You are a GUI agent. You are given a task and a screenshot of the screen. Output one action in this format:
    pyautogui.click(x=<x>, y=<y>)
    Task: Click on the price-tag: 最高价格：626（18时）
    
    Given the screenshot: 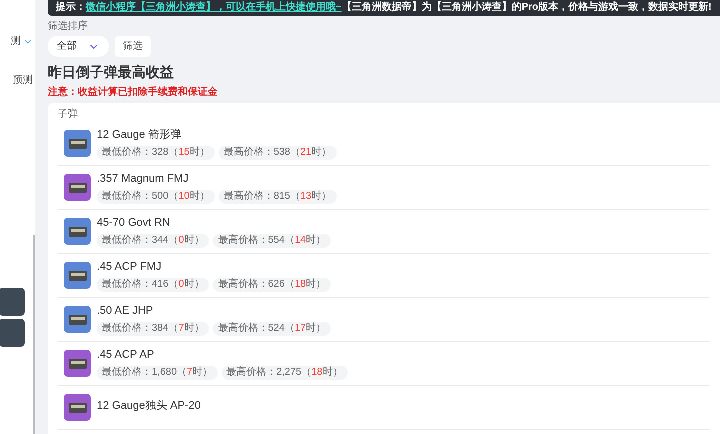 What is the action you would take?
    pyautogui.click(x=272, y=285)
    